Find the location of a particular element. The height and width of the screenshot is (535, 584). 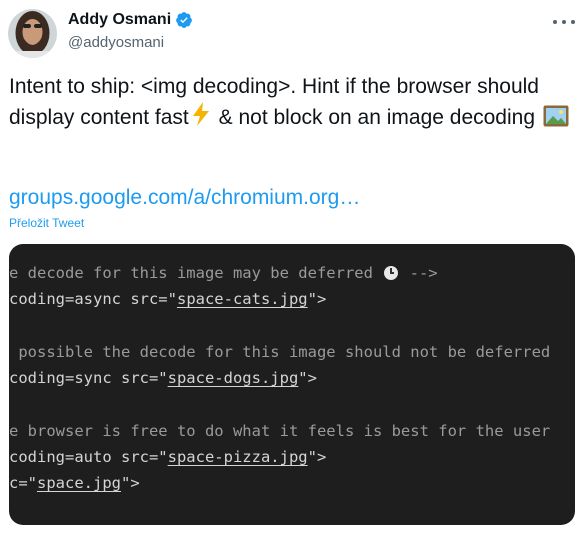

framed-picture-emoji-icon is located at coordinates (556, 116).